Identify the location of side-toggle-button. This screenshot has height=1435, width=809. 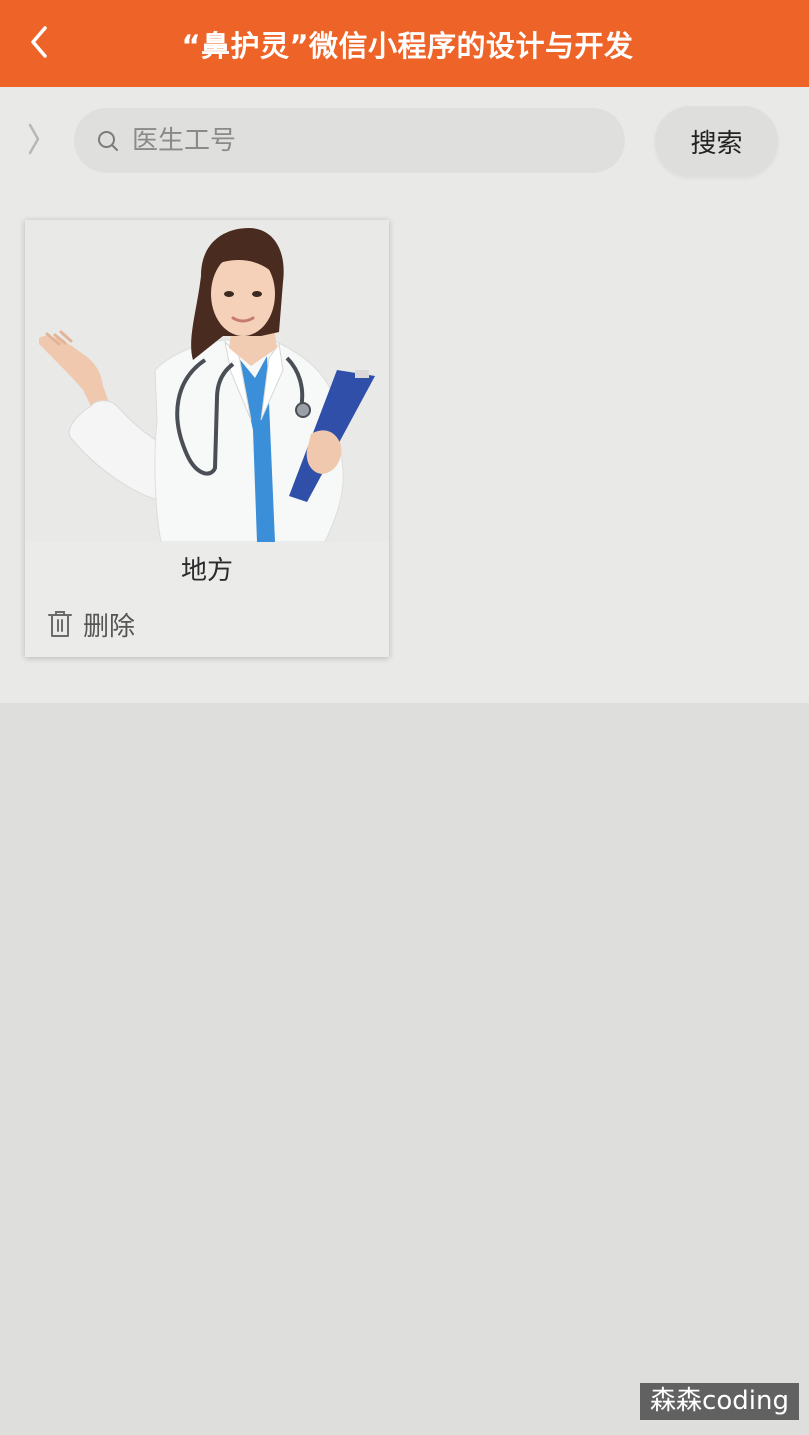
(34, 139).